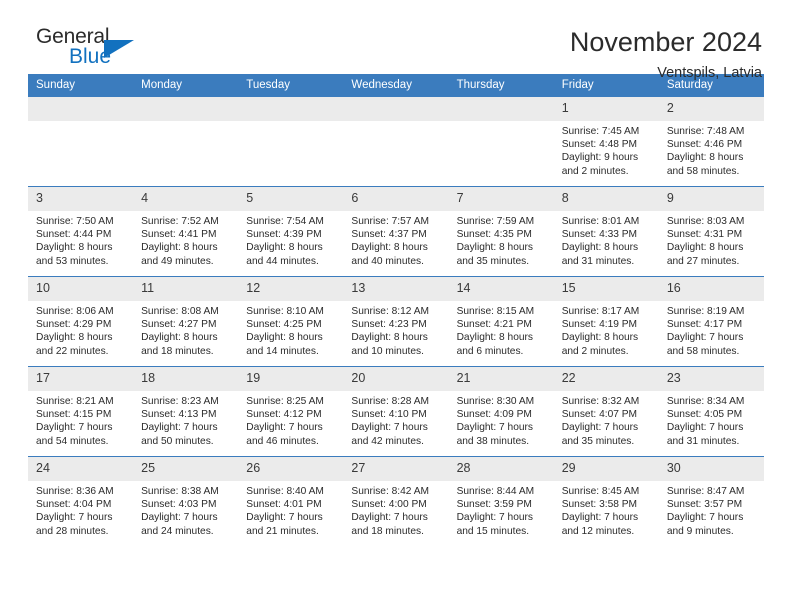 Image resolution: width=792 pixels, height=612 pixels. Describe the element at coordinates (389, 325) in the screenshot. I see `sunset-text: Sunset: 4:23 PM` at that location.